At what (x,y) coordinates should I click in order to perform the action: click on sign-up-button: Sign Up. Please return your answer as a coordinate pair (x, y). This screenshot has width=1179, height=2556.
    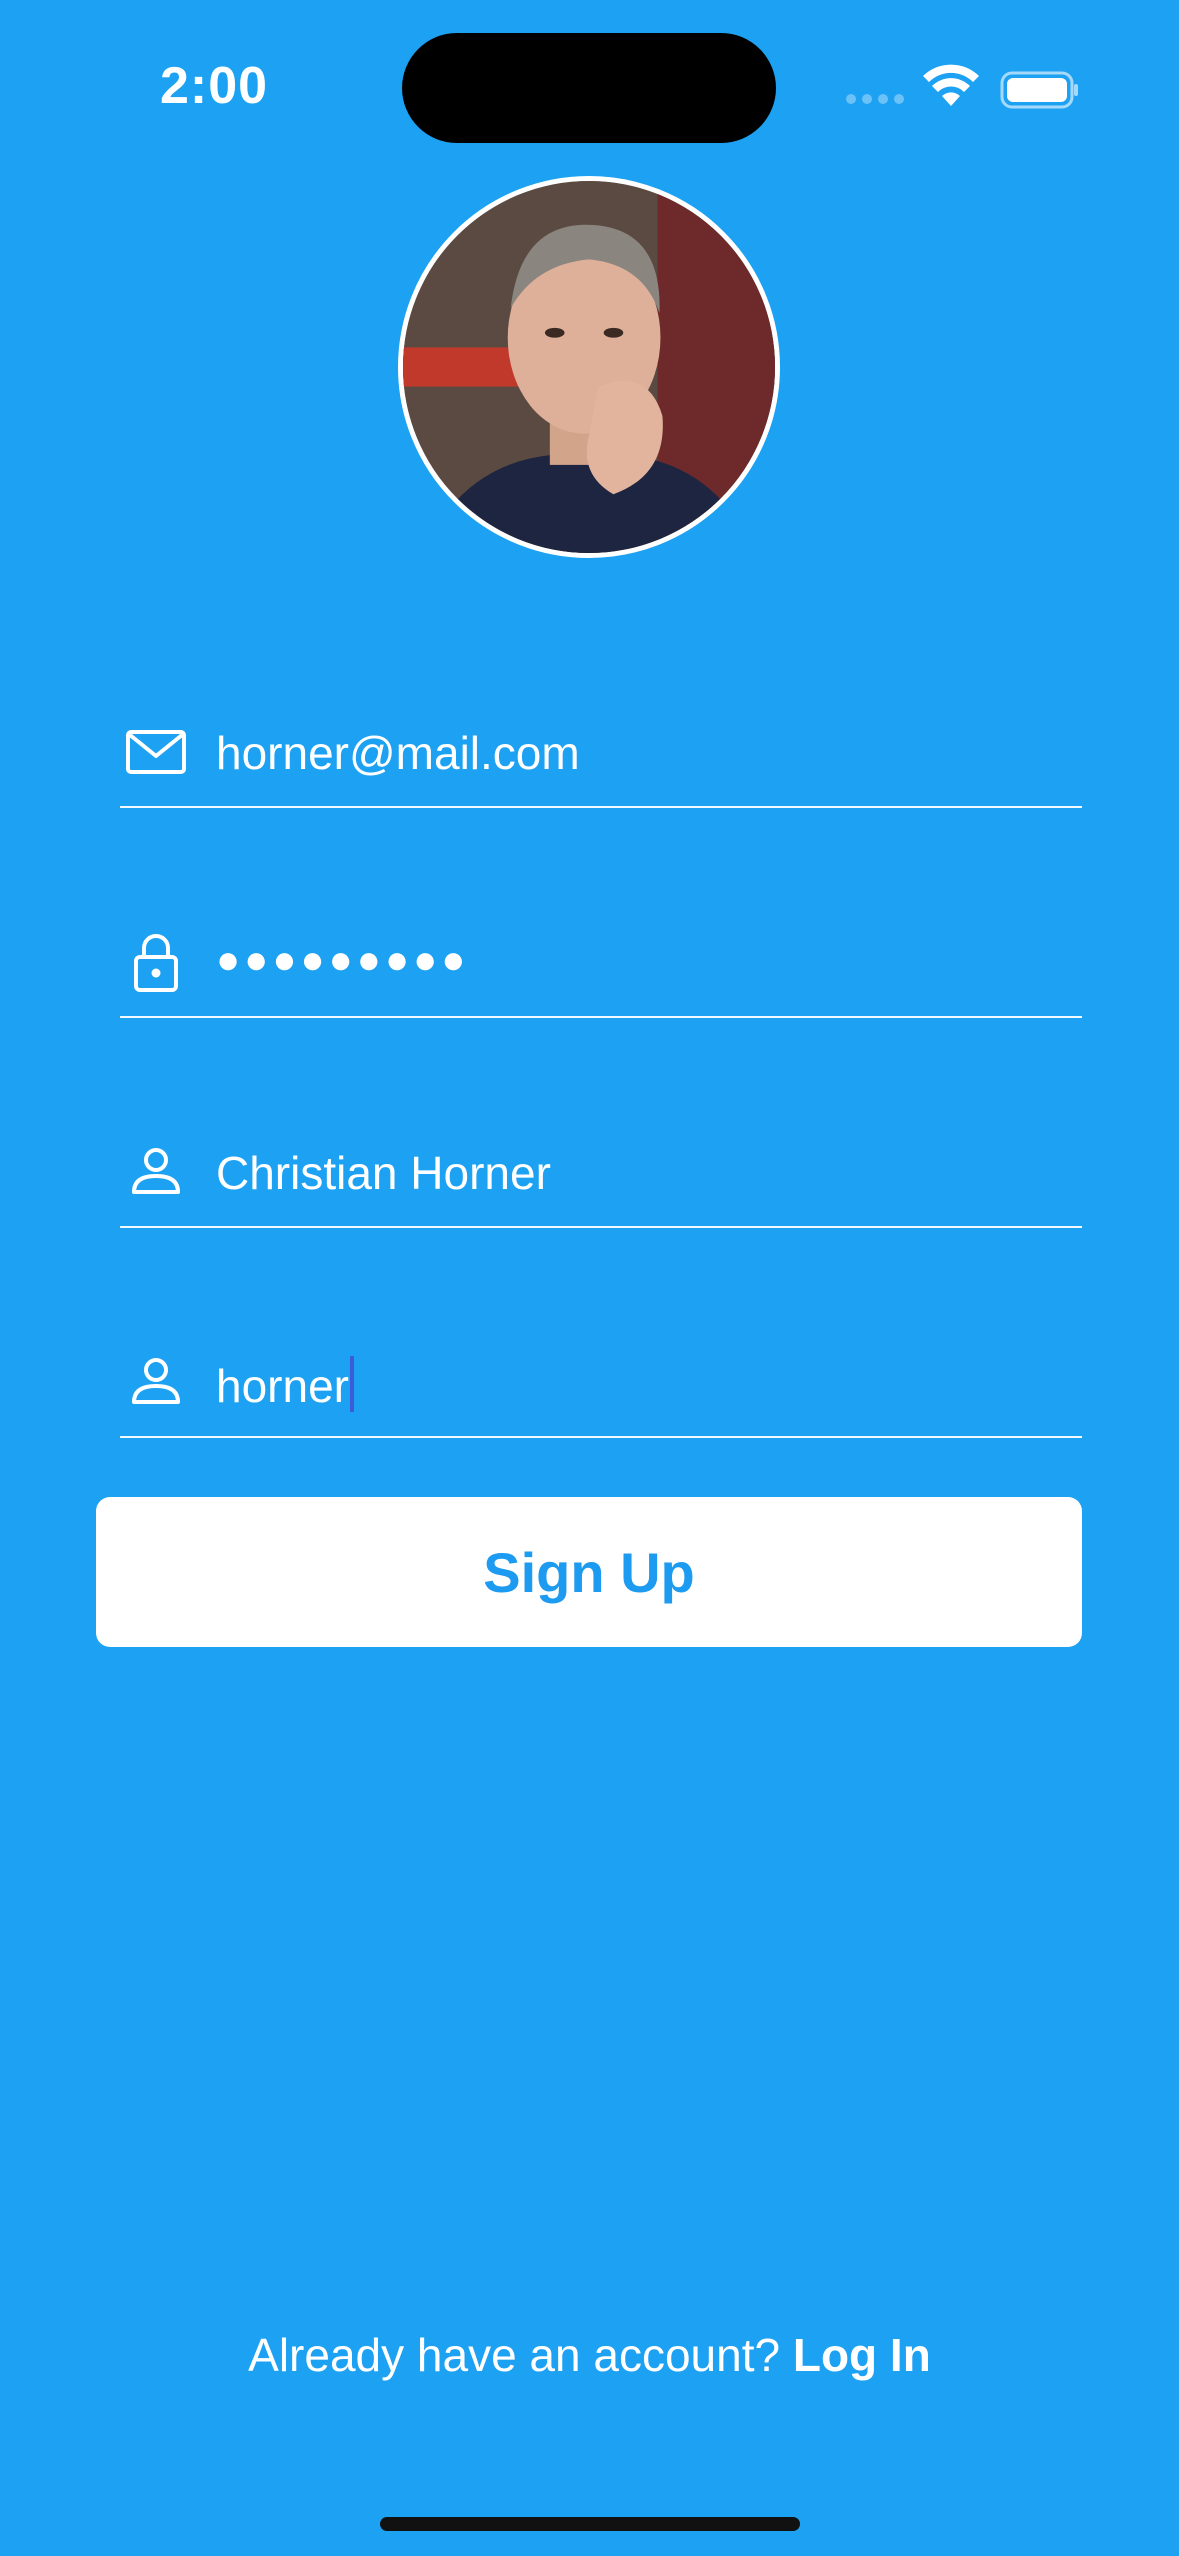
    Looking at the image, I should click on (589, 1572).